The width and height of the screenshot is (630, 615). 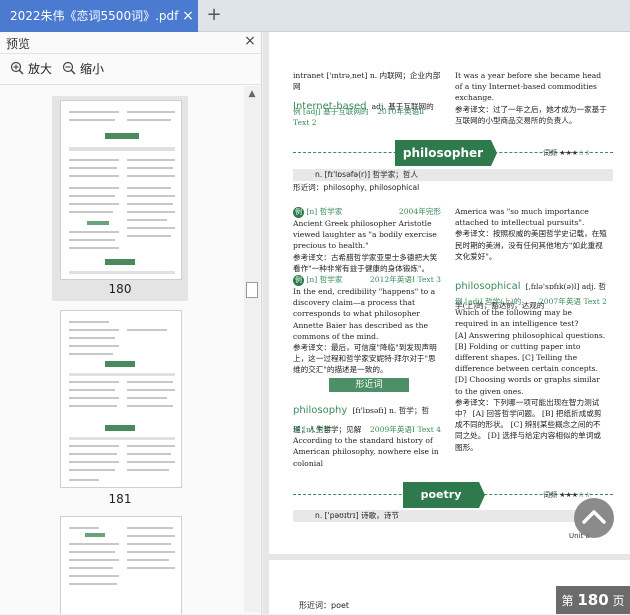 What do you see at coordinates (572, 301) in the screenshot?
I see `example-source: 2007年英语 Text 2` at bounding box center [572, 301].